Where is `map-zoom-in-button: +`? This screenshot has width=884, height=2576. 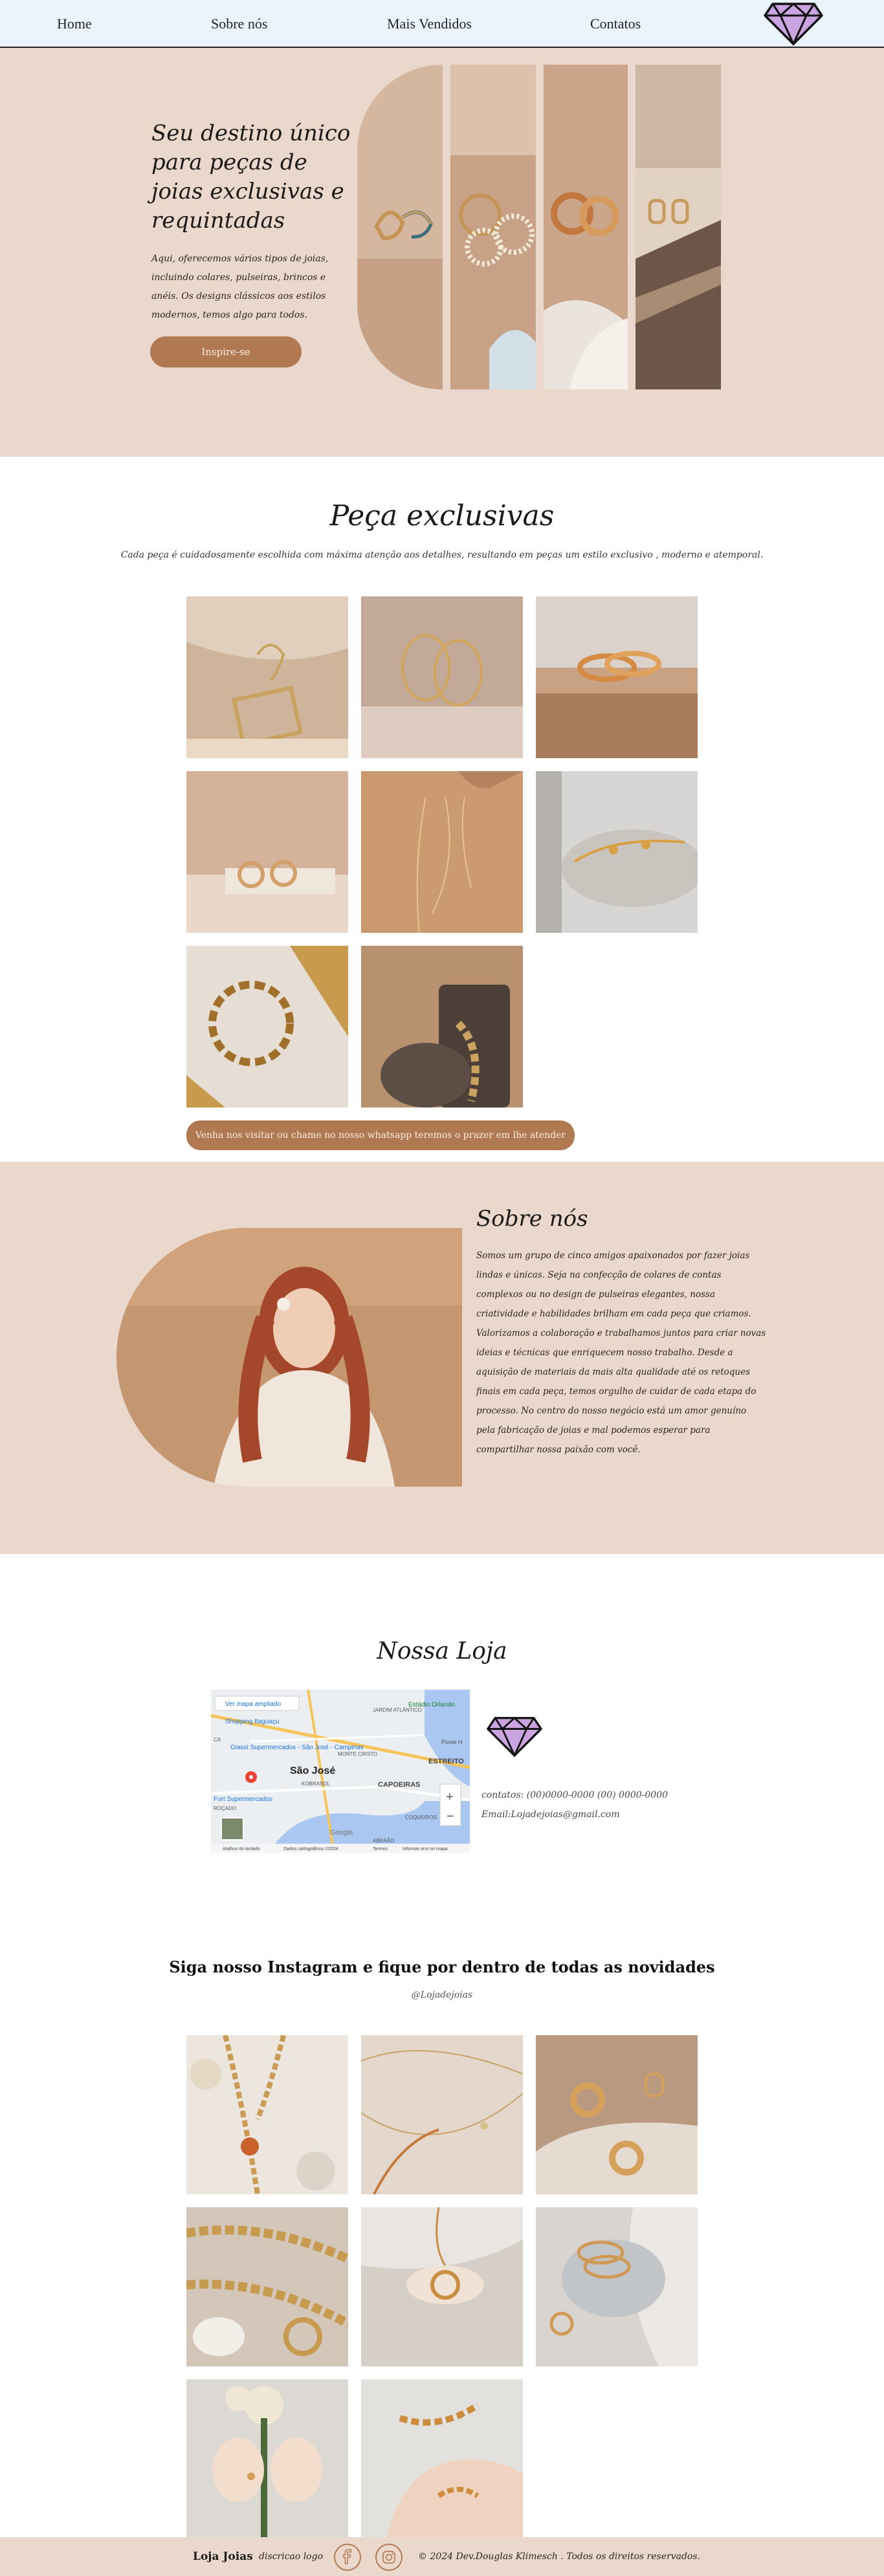 map-zoom-in-button: + is located at coordinates (450, 1797).